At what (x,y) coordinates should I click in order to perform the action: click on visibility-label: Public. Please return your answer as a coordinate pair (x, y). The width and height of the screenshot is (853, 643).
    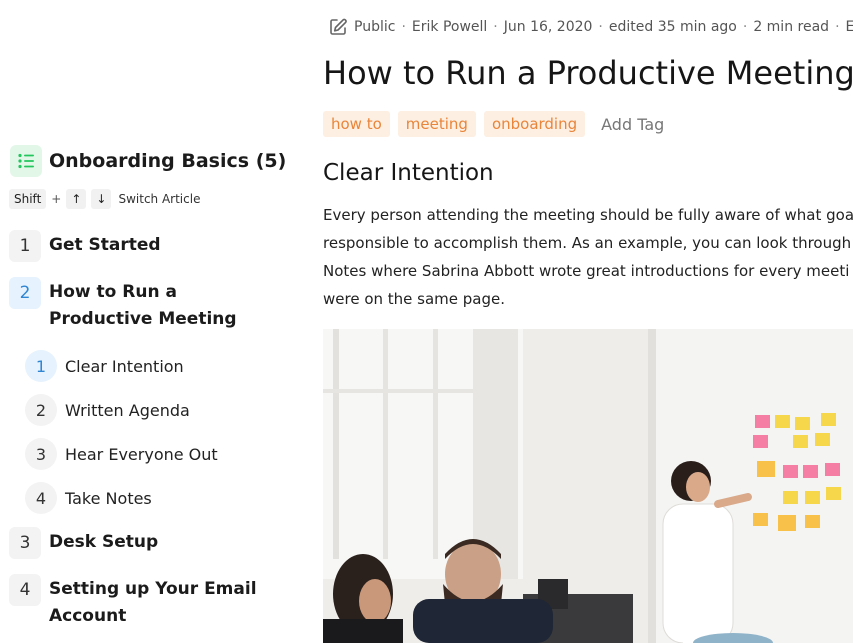
    Looking at the image, I should click on (374, 27).